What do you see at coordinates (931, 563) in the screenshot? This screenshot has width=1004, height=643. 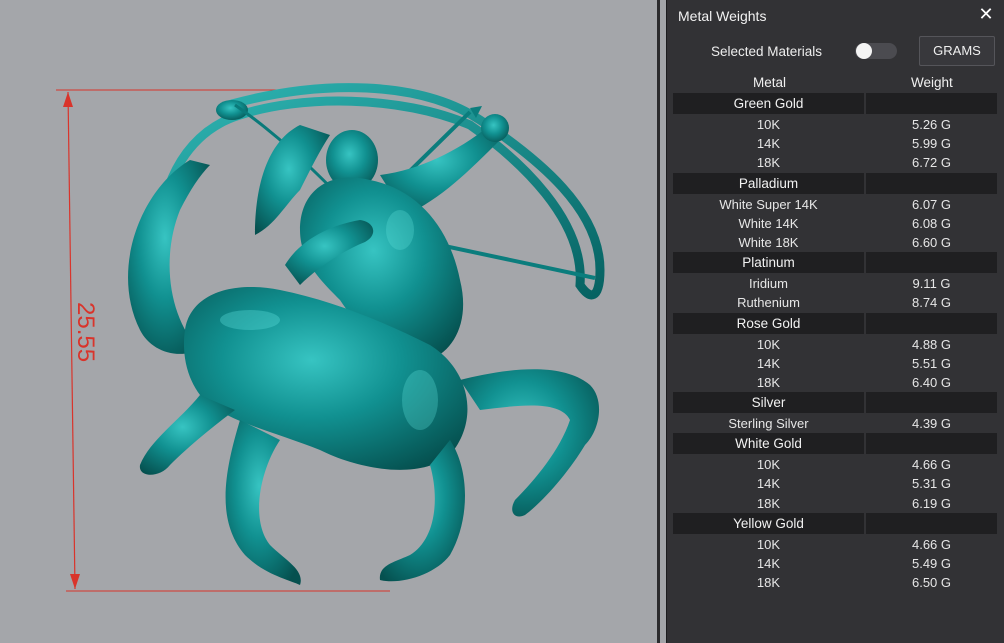 I see `metal-weight: 5.49 G` at bounding box center [931, 563].